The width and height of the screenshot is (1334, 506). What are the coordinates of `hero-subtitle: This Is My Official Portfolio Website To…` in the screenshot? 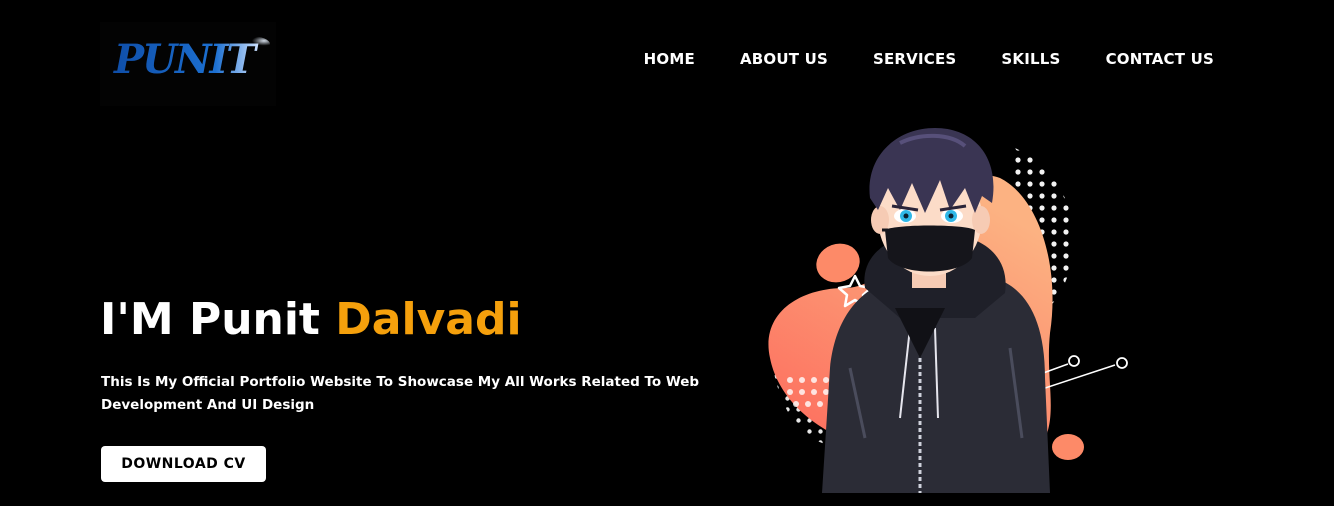 It's located at (400, 393).